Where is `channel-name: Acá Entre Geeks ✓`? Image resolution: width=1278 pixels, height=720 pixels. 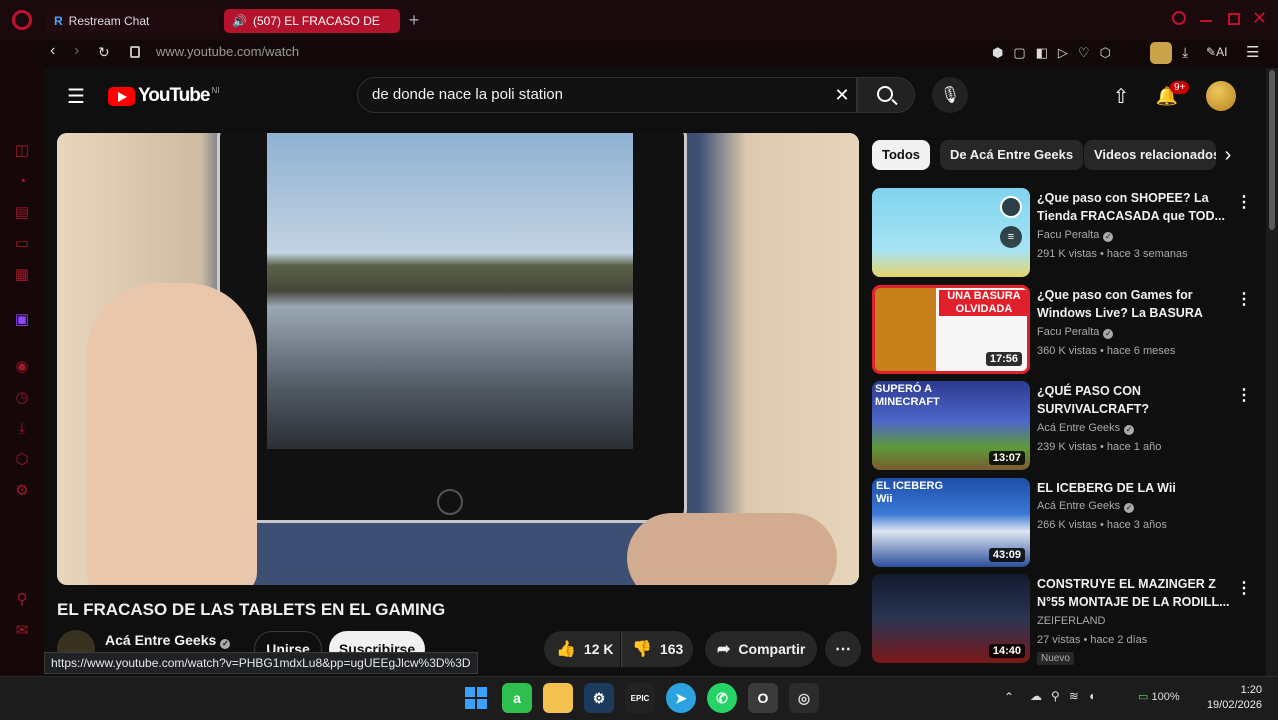
channel-name: Acá Entre Geeks ✓ is located at coordinates (168, 640).